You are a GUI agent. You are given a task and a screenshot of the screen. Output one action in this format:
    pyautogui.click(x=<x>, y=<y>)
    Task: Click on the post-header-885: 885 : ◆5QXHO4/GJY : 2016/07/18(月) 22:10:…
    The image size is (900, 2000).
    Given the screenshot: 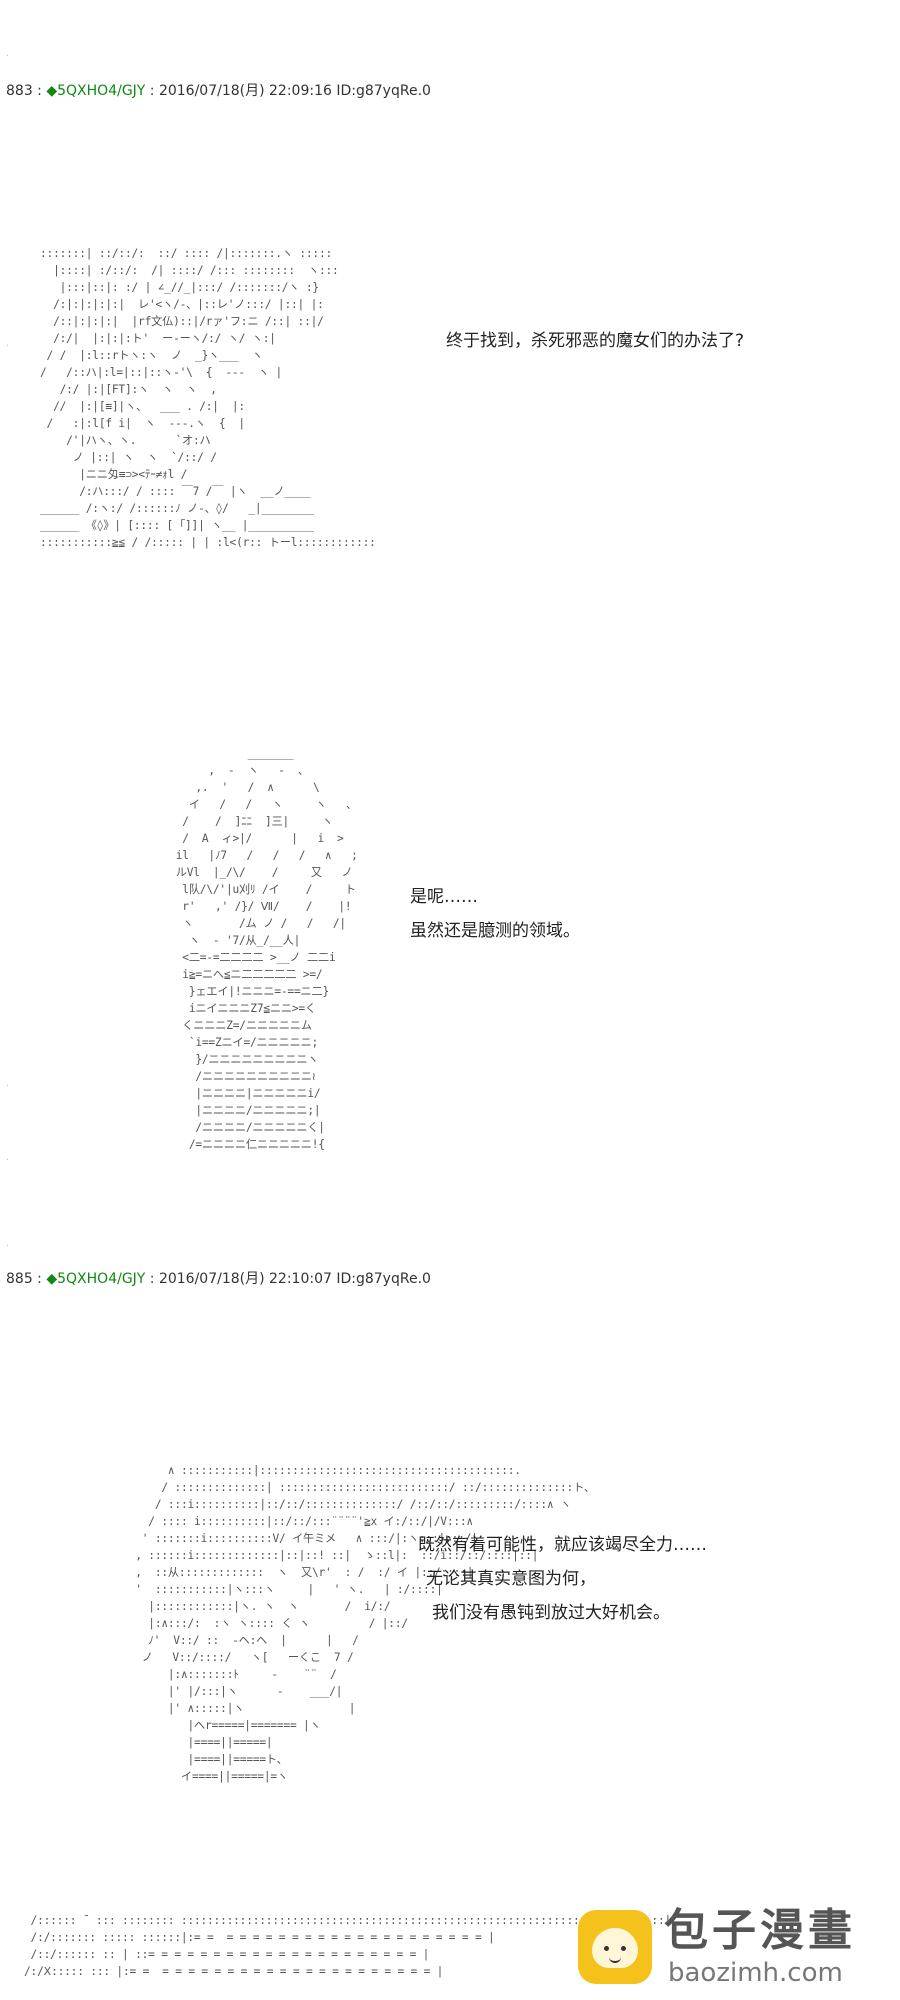 What is the action you would take?
    pyautogui.click(x=218, y=1278)
    